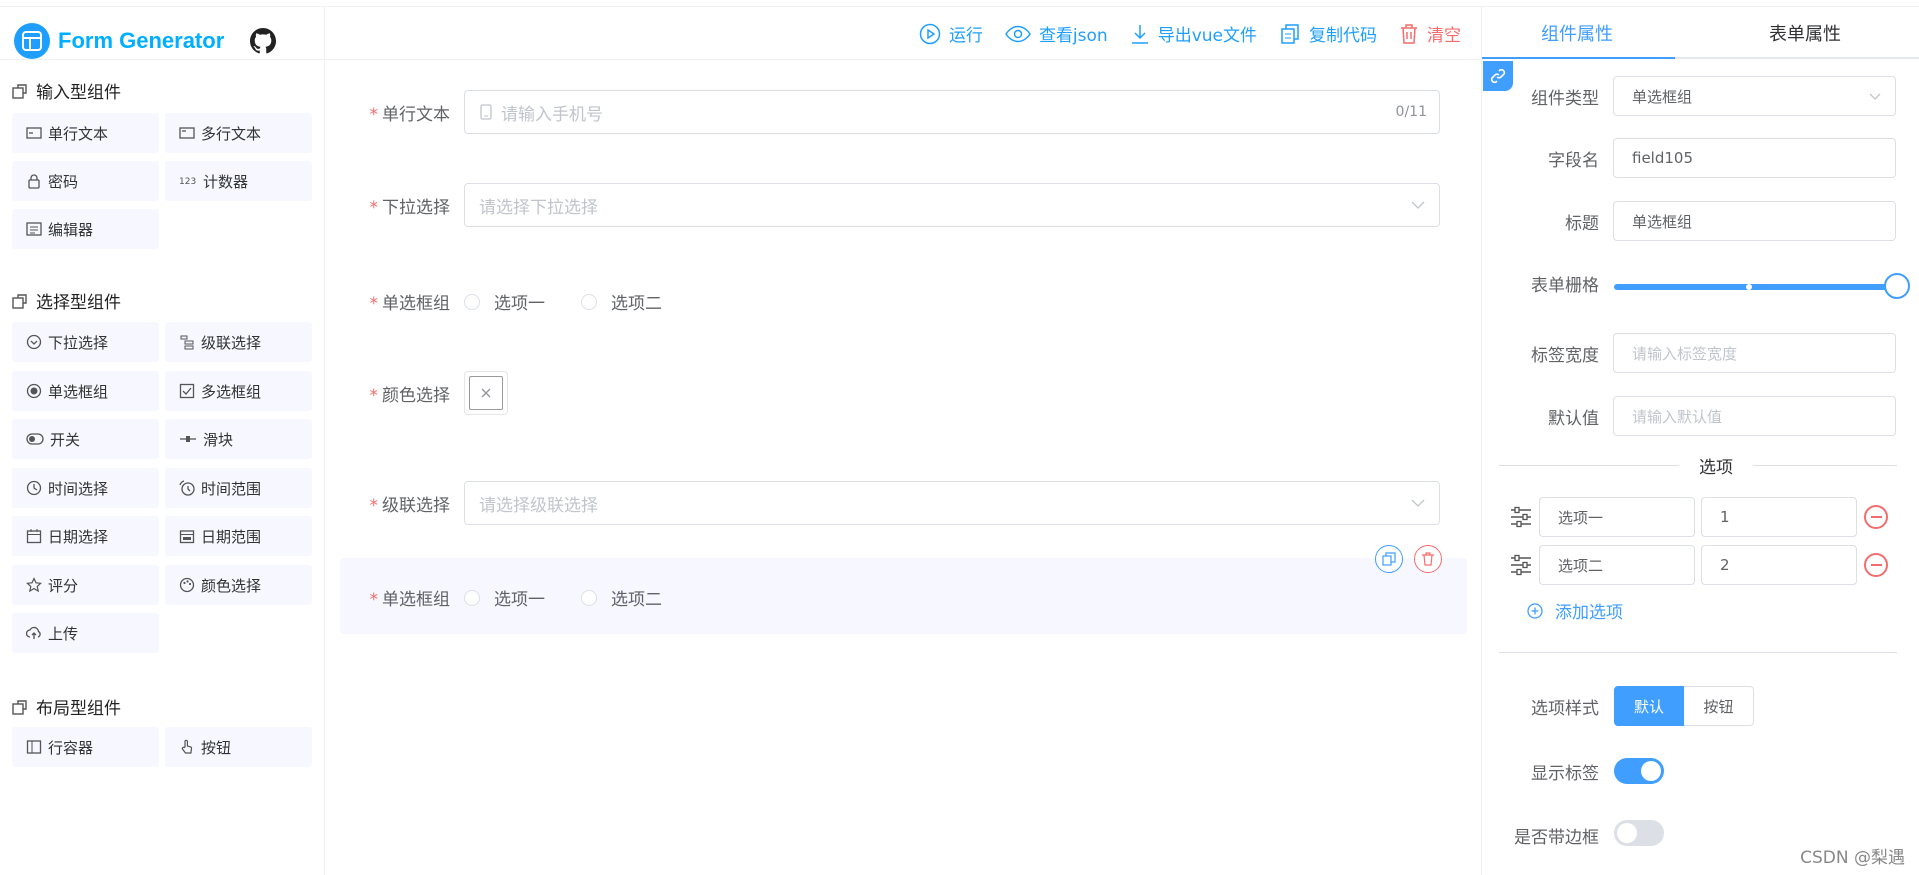 The height and width of the screenshot is (875, 1919). What do you see at coordinates (1617, 565) in the screenshot?
I see `option-label-input: 选项二` at bounding box center [1617, 565].